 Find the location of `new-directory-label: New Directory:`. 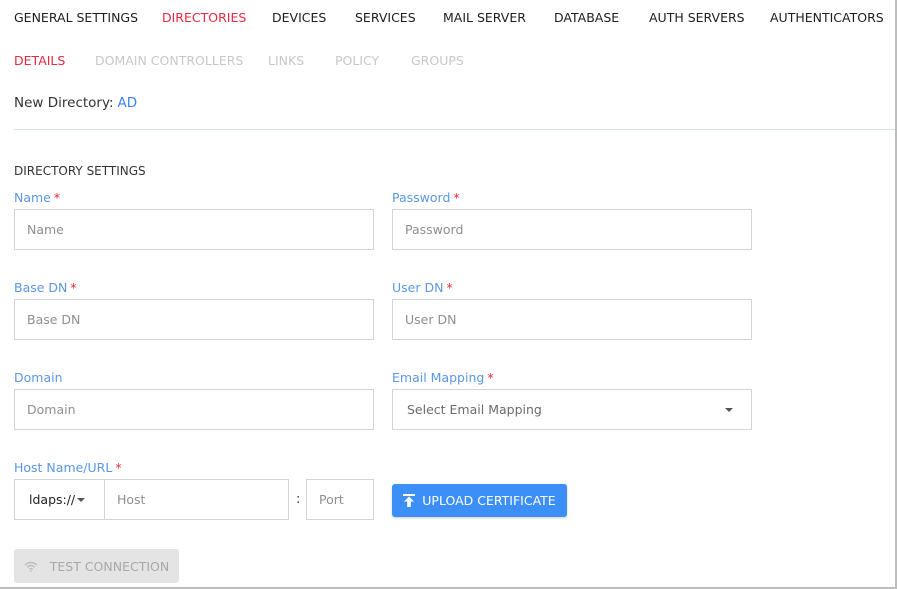

new-directory-label: New Directory: is located at coordinates (64, 103).